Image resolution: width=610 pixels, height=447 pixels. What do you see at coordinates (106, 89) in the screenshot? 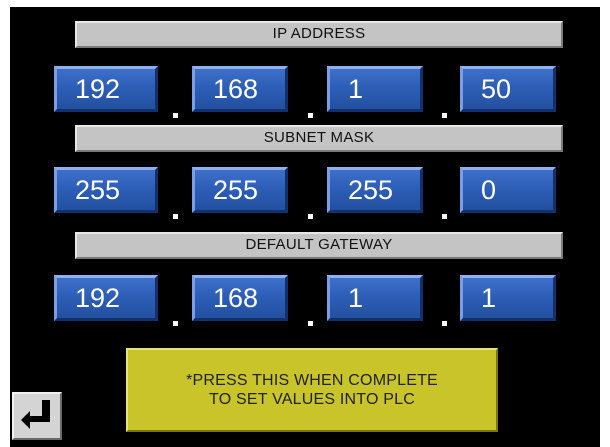
I see `ip-octet-1: 192` at bounding box center [106, 89].